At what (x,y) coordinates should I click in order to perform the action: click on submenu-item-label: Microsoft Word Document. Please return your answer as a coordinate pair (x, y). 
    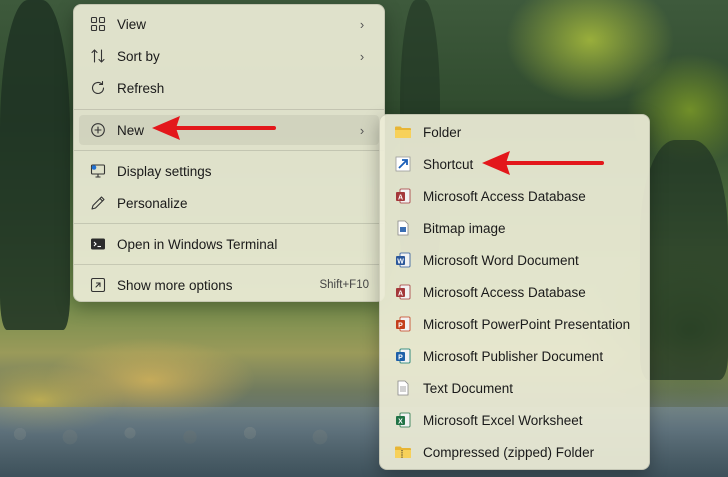
    Looking at the image, I should click on (501, 260).